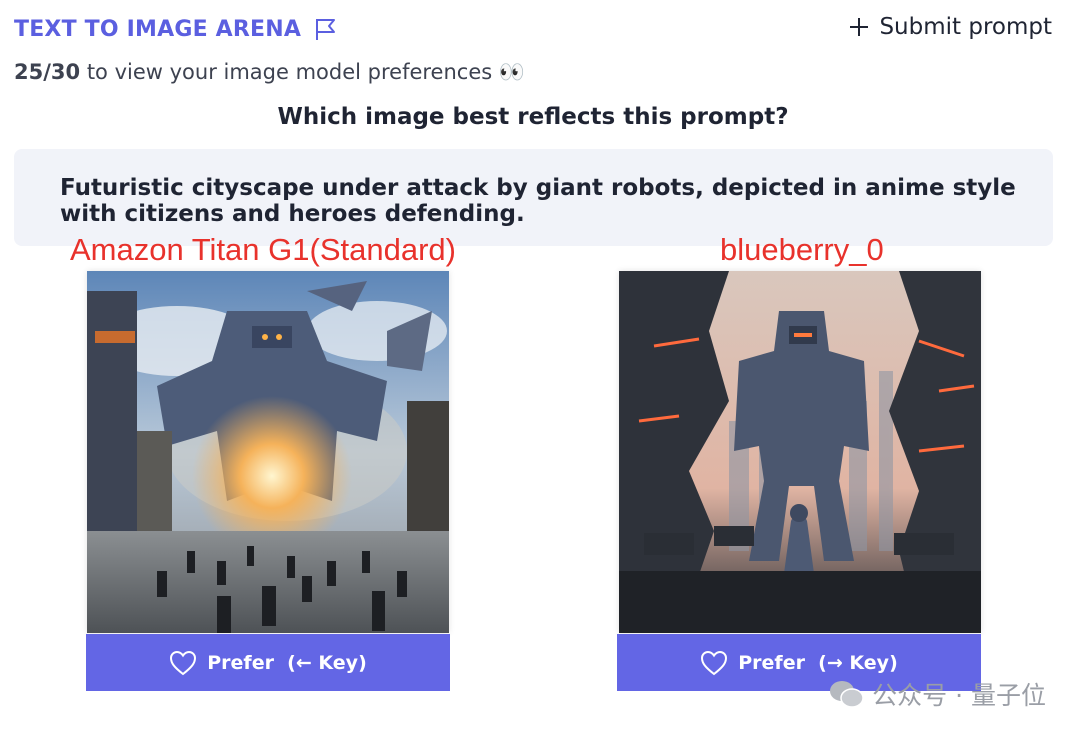 The image size is (1080, 735). I want to click on wechat-icon, so click(847, 694).